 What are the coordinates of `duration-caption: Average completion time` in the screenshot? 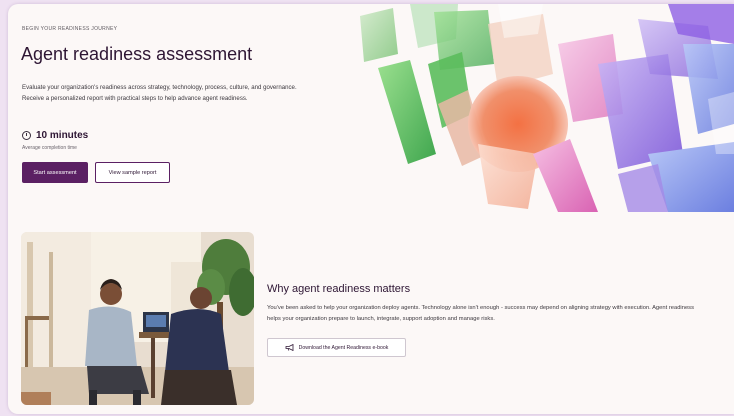 It's located at (49, 148).